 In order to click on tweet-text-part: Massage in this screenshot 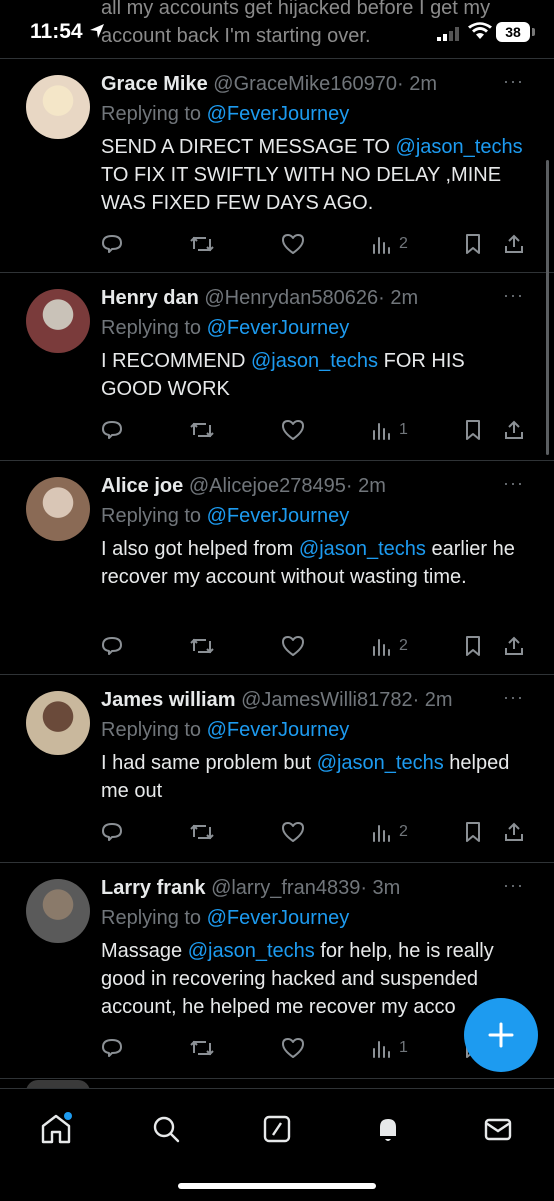, I will do `click(144, 951)`.